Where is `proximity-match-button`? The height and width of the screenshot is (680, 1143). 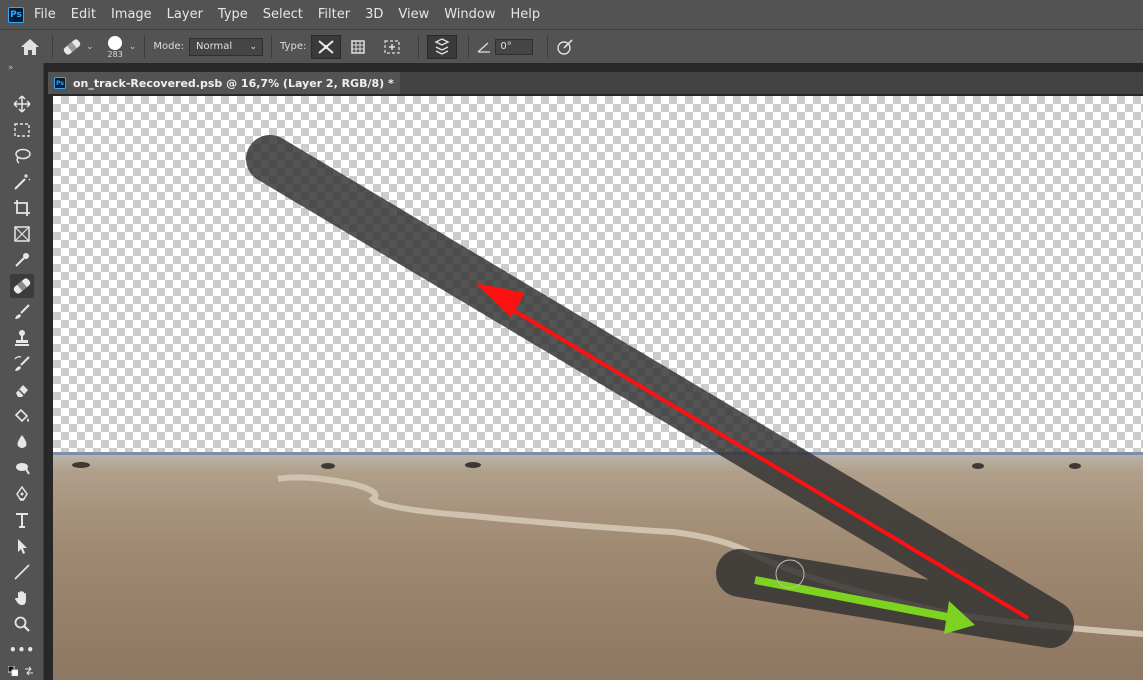 proximity-match-button is located at coordinates (392, 47).